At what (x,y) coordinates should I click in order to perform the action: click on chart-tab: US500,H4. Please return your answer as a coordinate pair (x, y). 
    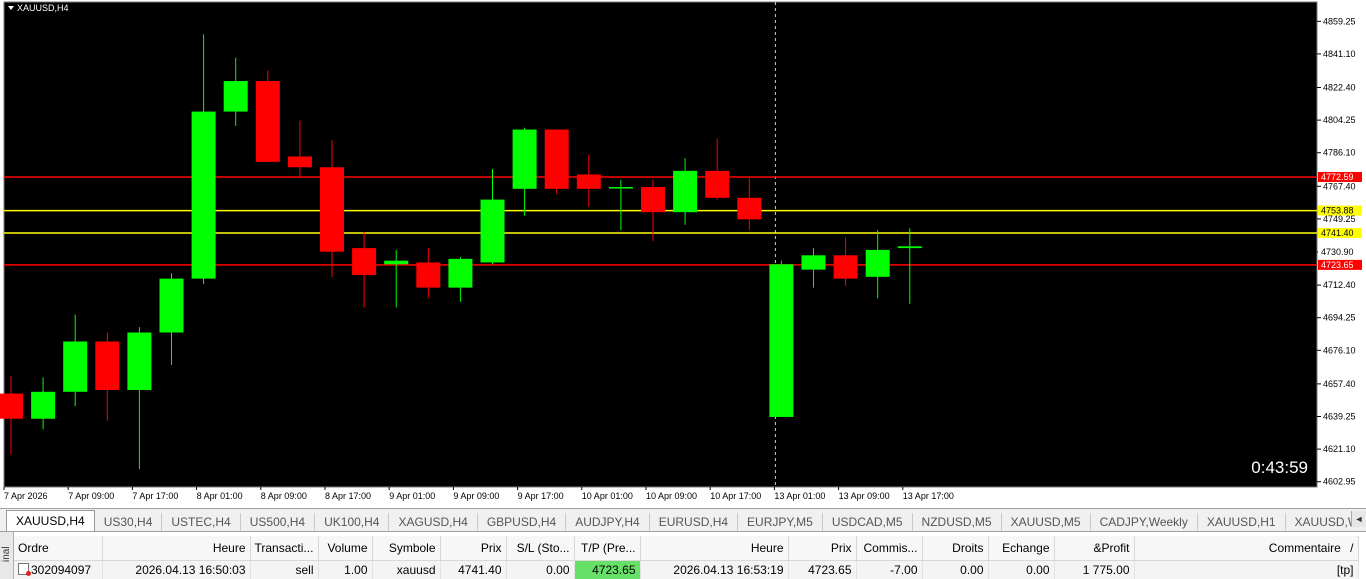
    Looking at the image, I should click on (278, 522).